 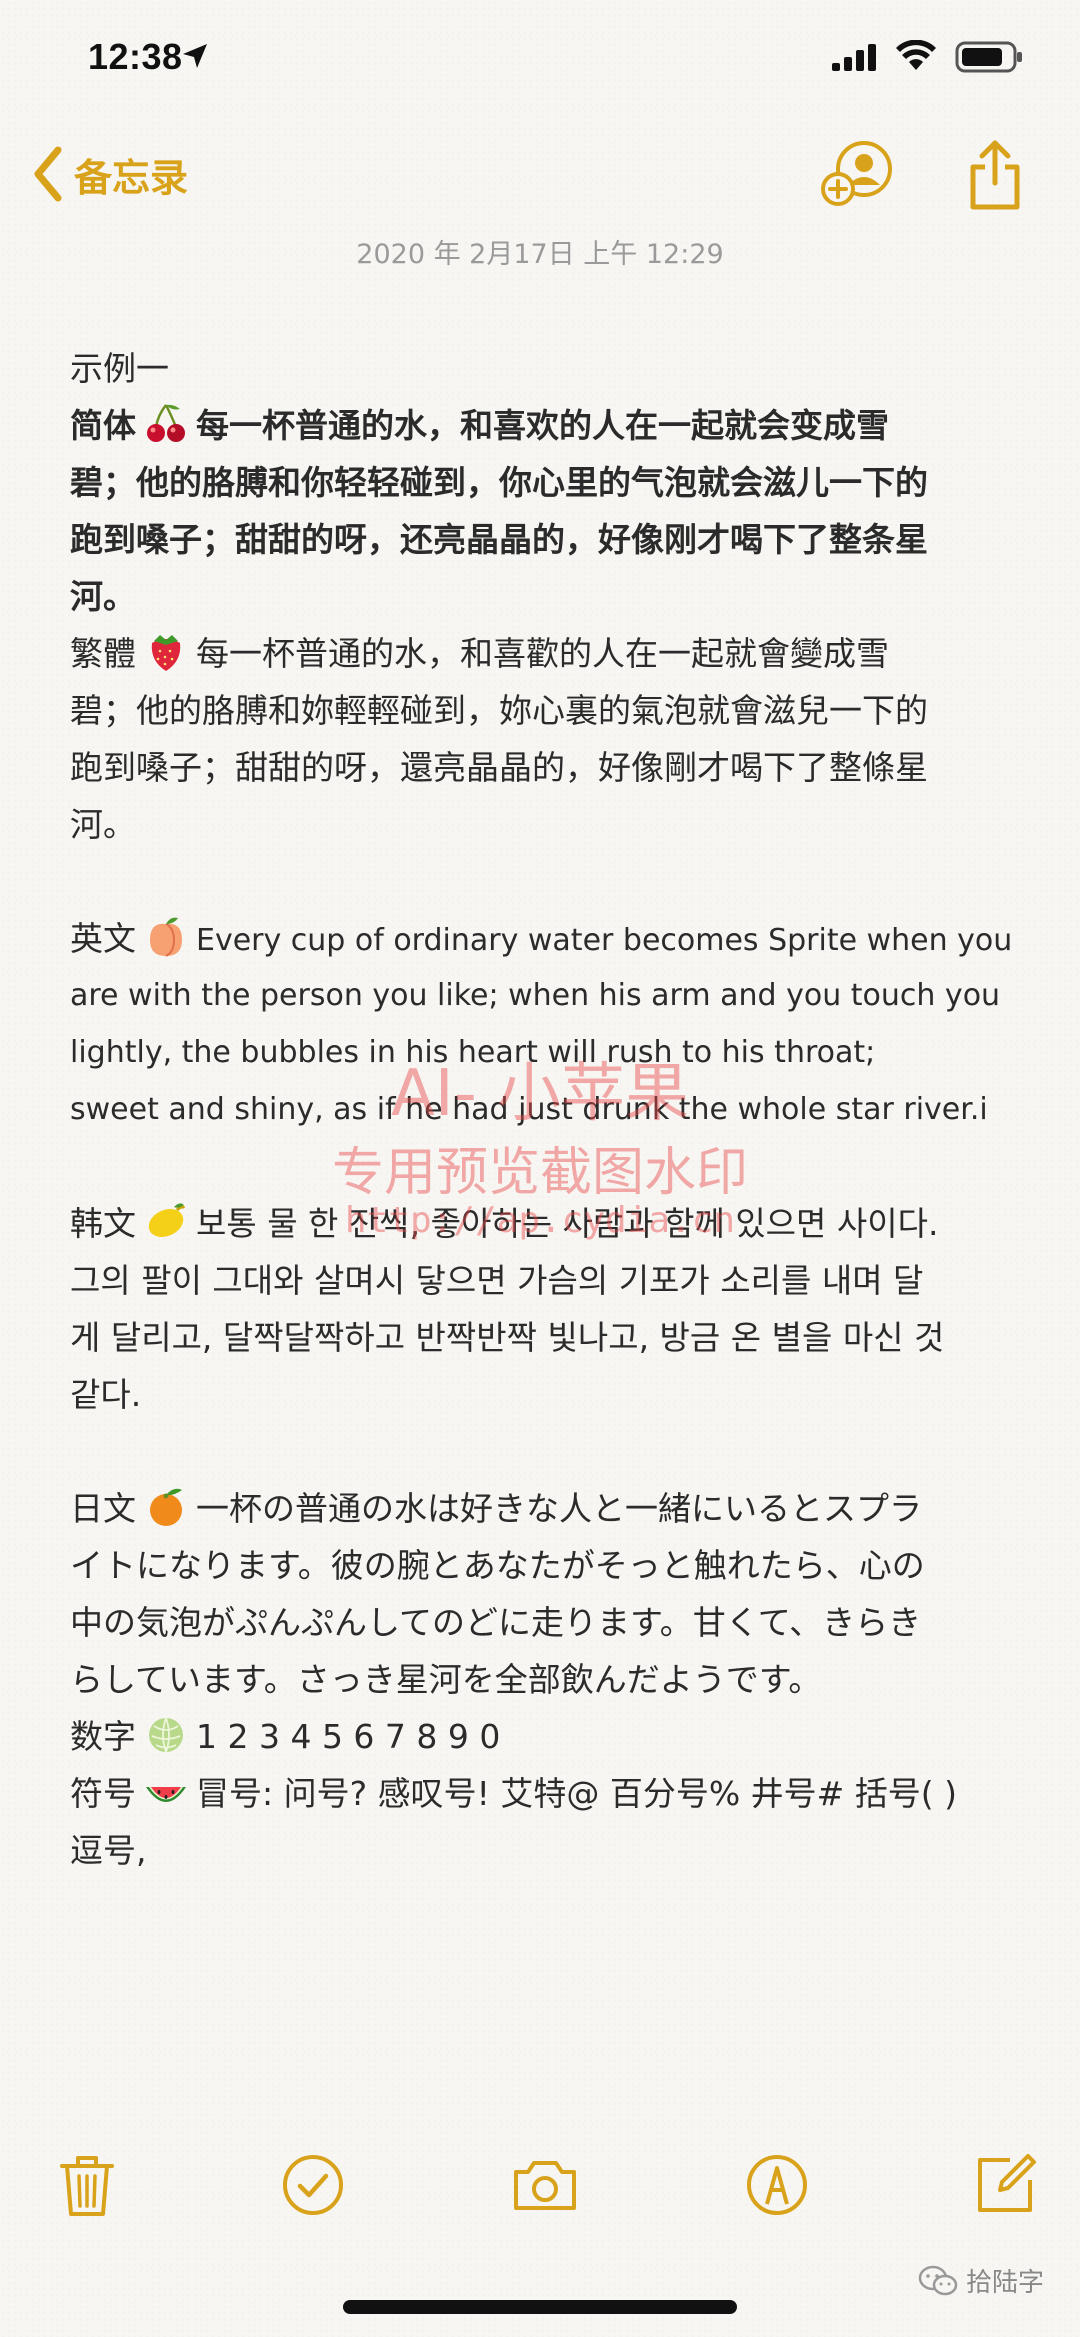 I want to click on back-label: 备忘录, so click(x=131, y=177).